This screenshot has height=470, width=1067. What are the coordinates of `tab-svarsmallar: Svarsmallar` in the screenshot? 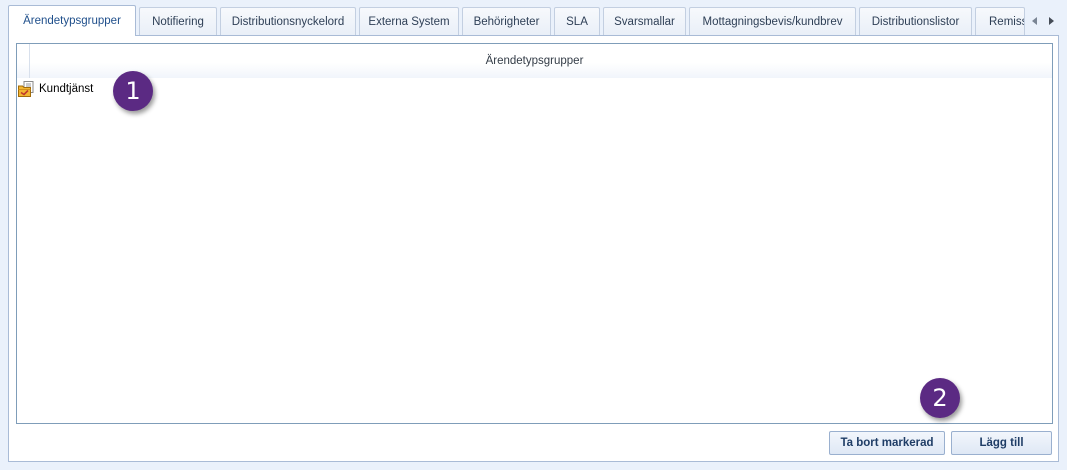 It's located at (644, 21).